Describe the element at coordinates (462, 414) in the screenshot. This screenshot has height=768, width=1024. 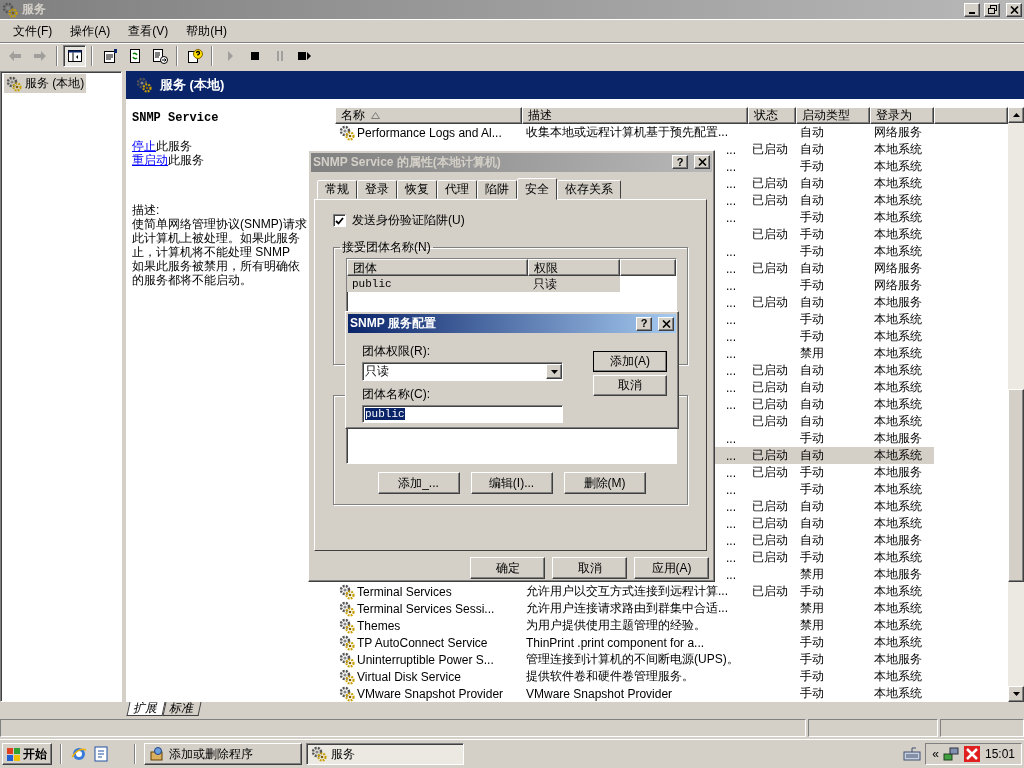
I see `input-field: public` at that location.